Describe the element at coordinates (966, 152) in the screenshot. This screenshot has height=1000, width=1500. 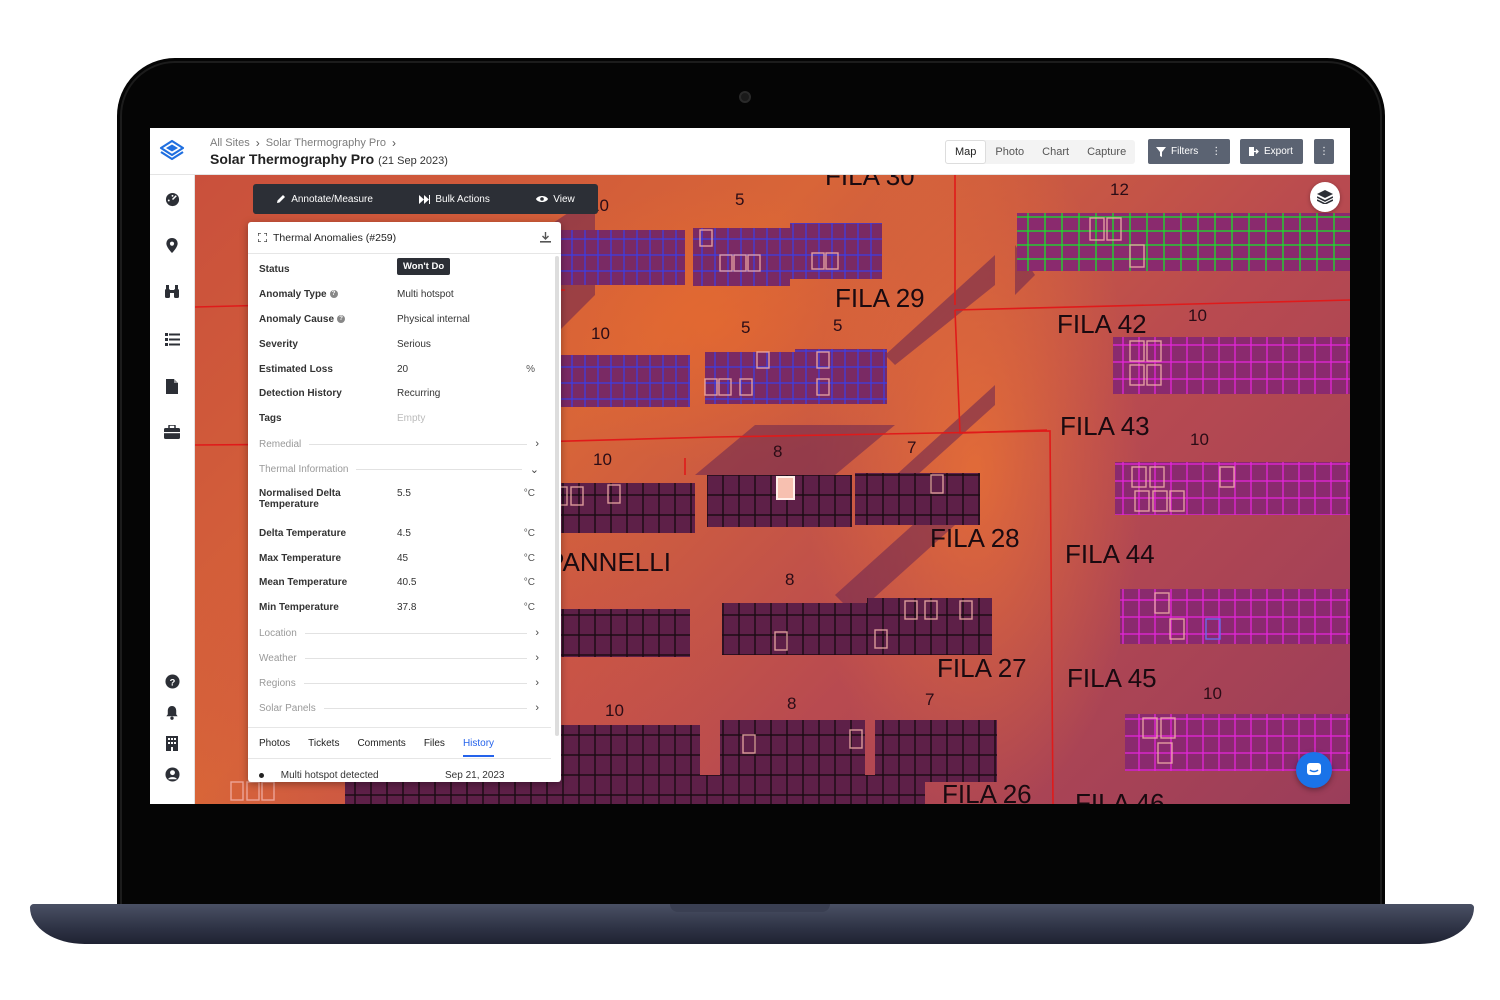
I see `tab-map: Map` at that location.